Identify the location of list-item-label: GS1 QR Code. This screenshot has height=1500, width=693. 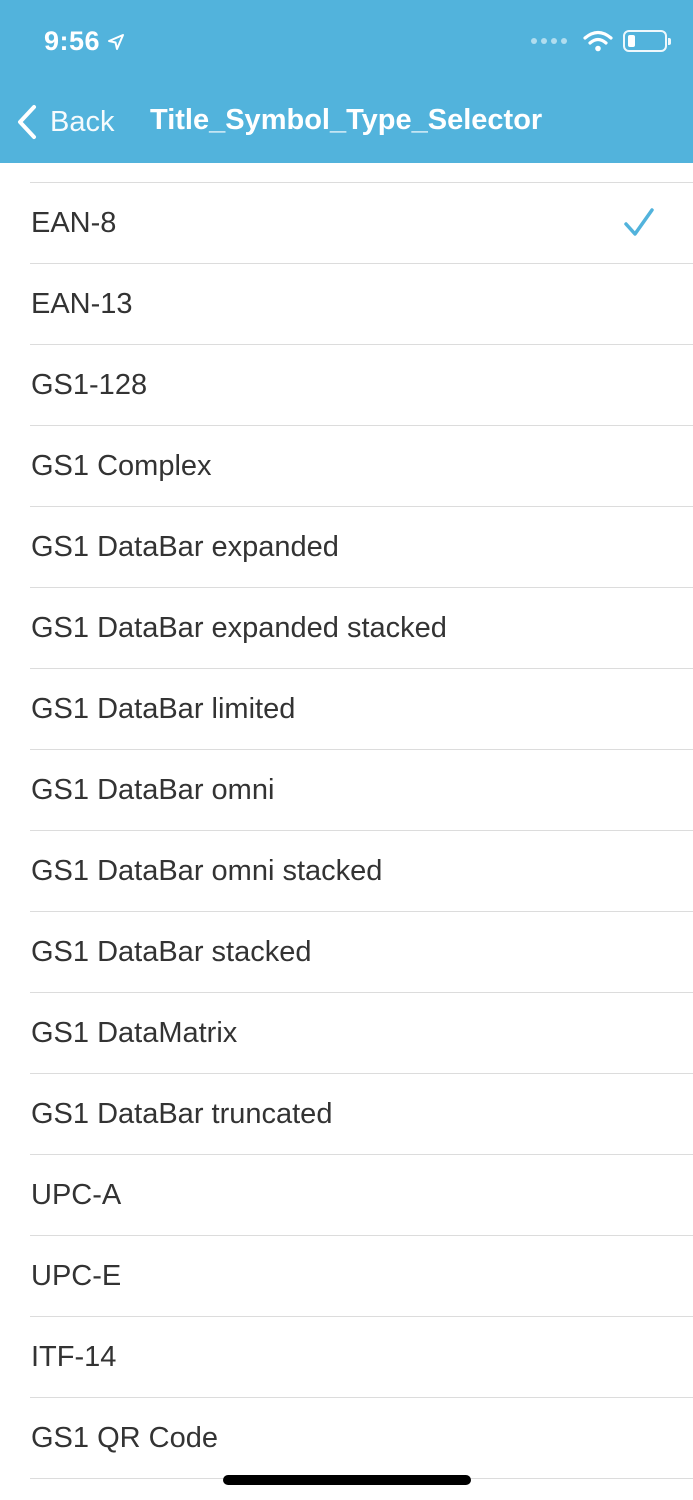
(124, 1438).